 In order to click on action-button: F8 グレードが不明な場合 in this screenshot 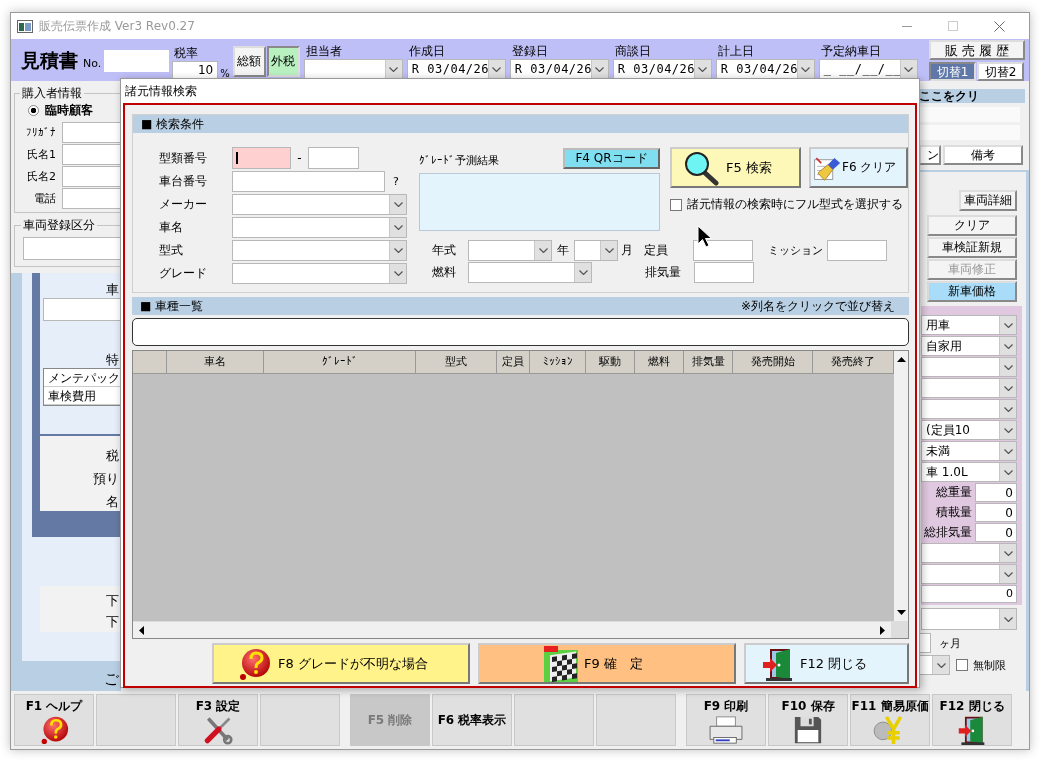, I will do `click(341, 663)`.